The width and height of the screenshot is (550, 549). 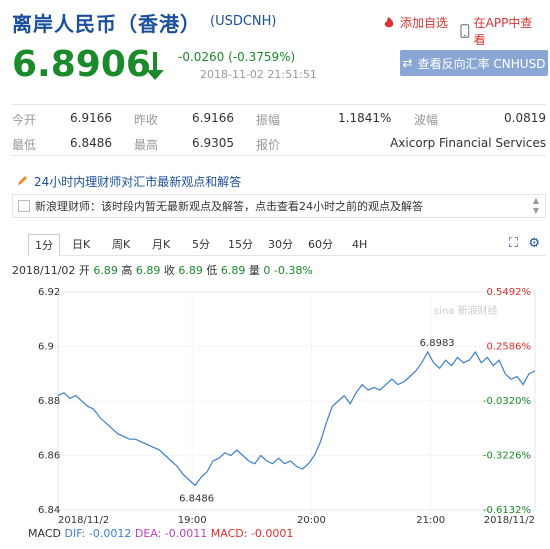 I want to click on tab-daily-k: 日K, so click(x=81, y=245).